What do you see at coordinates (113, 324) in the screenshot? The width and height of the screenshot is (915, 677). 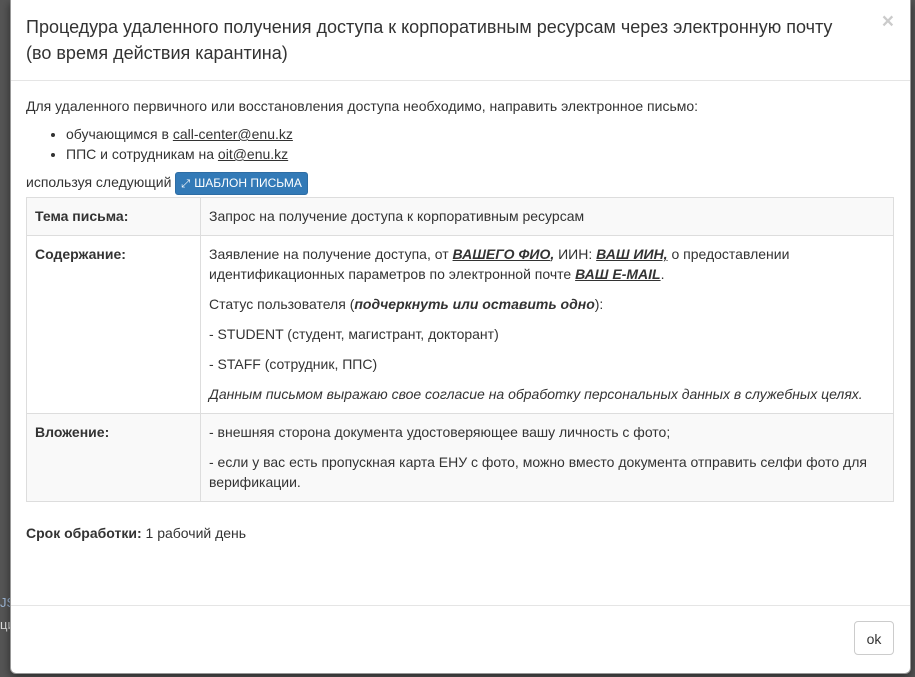 I see `content-label: Содержание:` at bounding box center [113, 324].